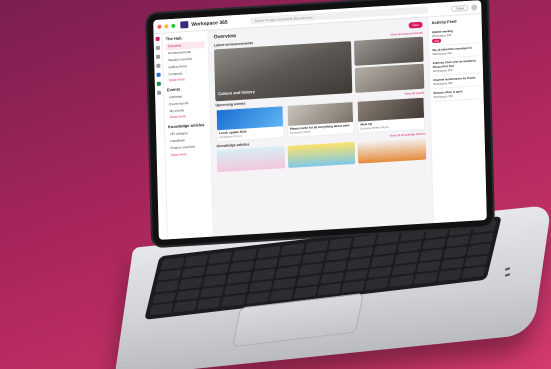 The height and width of the screenshot is (369, 551). What do you see at coordinates (460, 8) in the screenshot?
I see `follow-button: Follow` at bounding box center [460, 8].